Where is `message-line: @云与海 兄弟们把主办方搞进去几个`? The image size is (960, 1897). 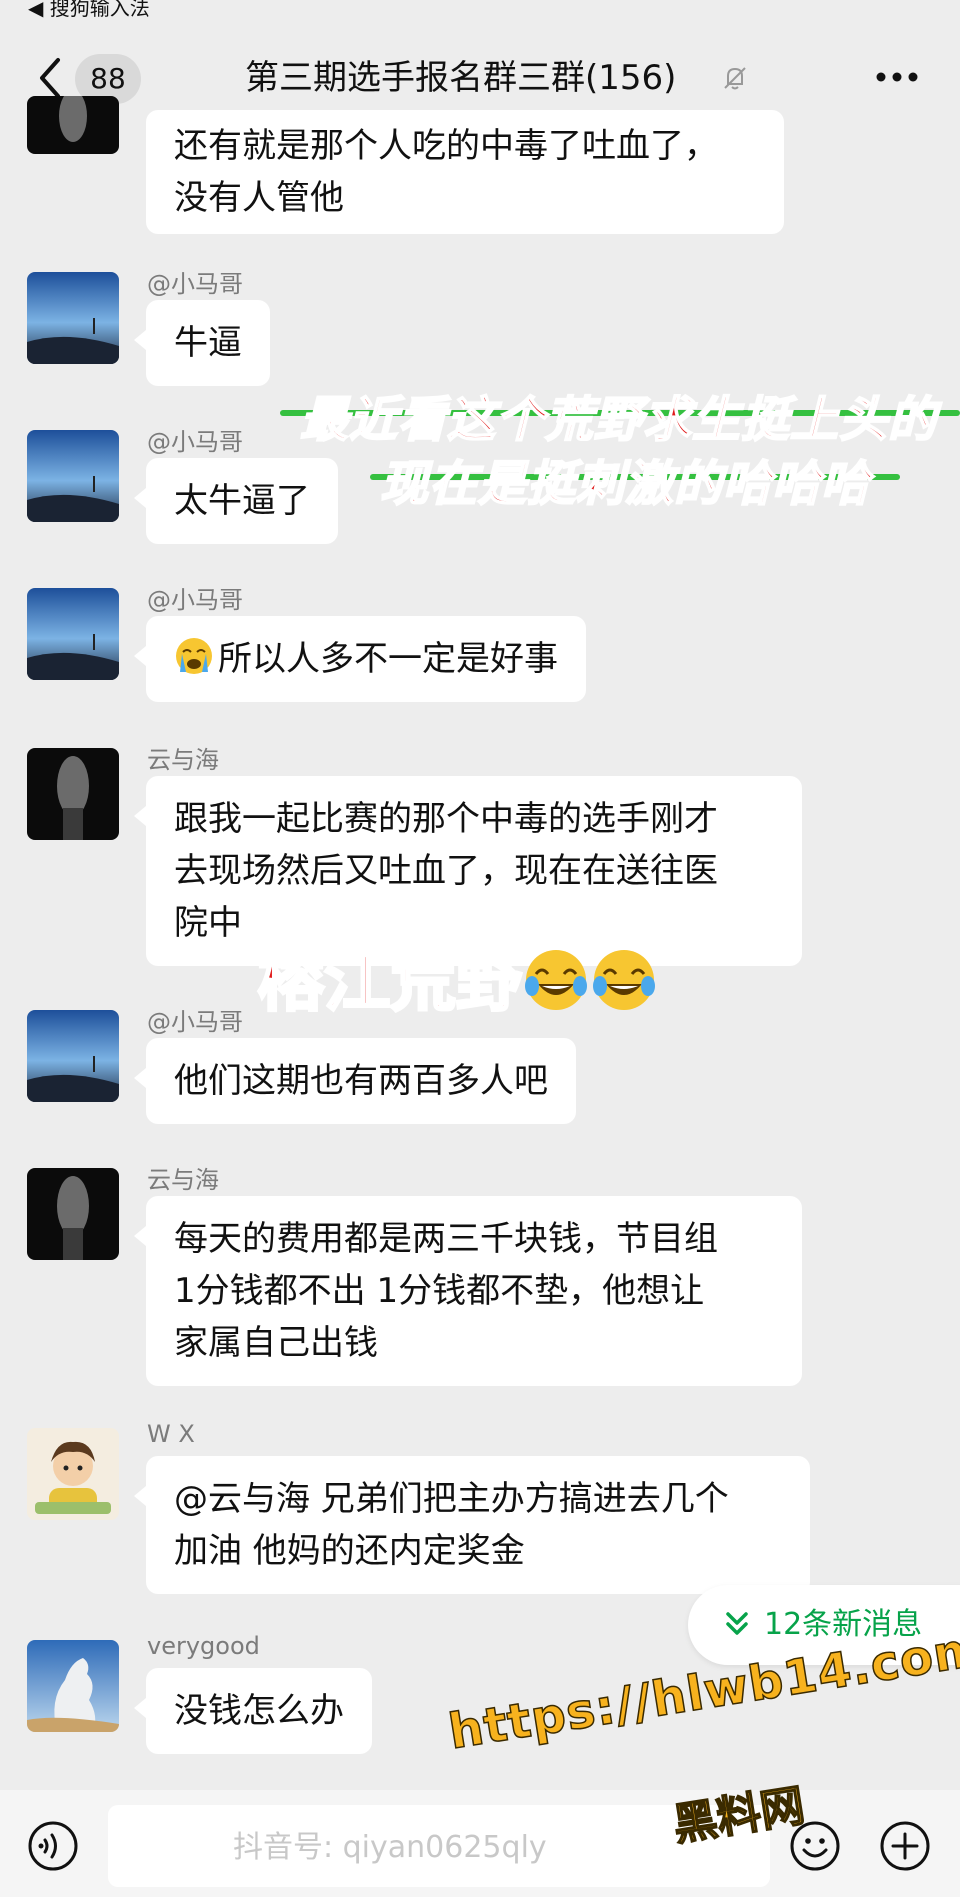 message-line: @云与海 兄弟们把主办方搞进去几个 is located at coordinates (451, 1499).